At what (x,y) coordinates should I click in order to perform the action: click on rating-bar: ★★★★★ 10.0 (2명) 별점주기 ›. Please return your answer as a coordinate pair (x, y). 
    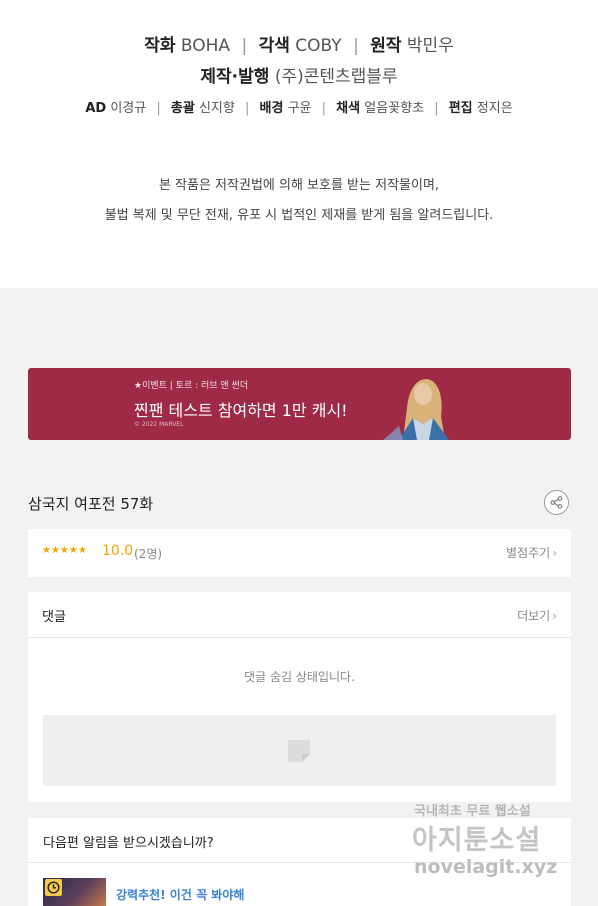
    Looking at the image, I should click on (299, 553).